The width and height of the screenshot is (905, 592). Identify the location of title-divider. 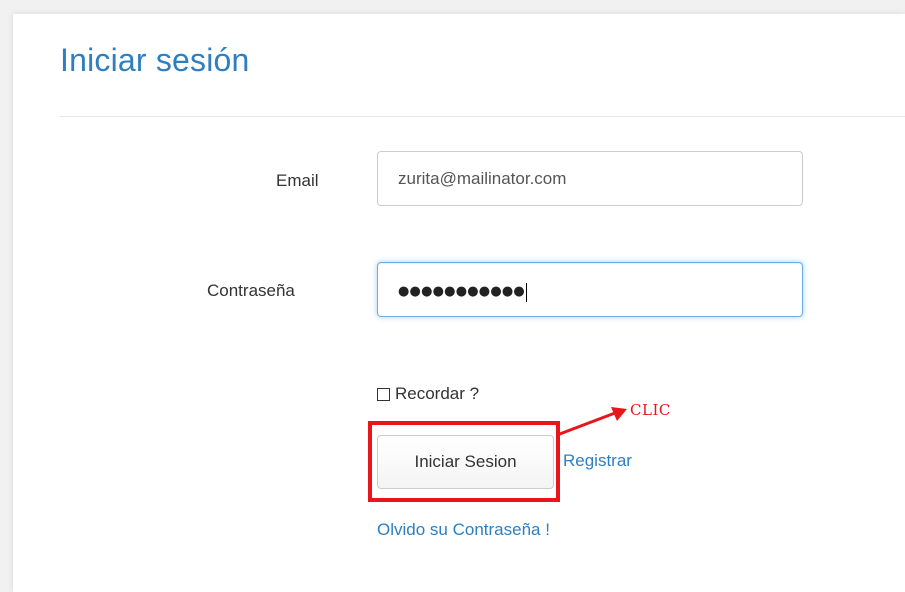
(482, 116).